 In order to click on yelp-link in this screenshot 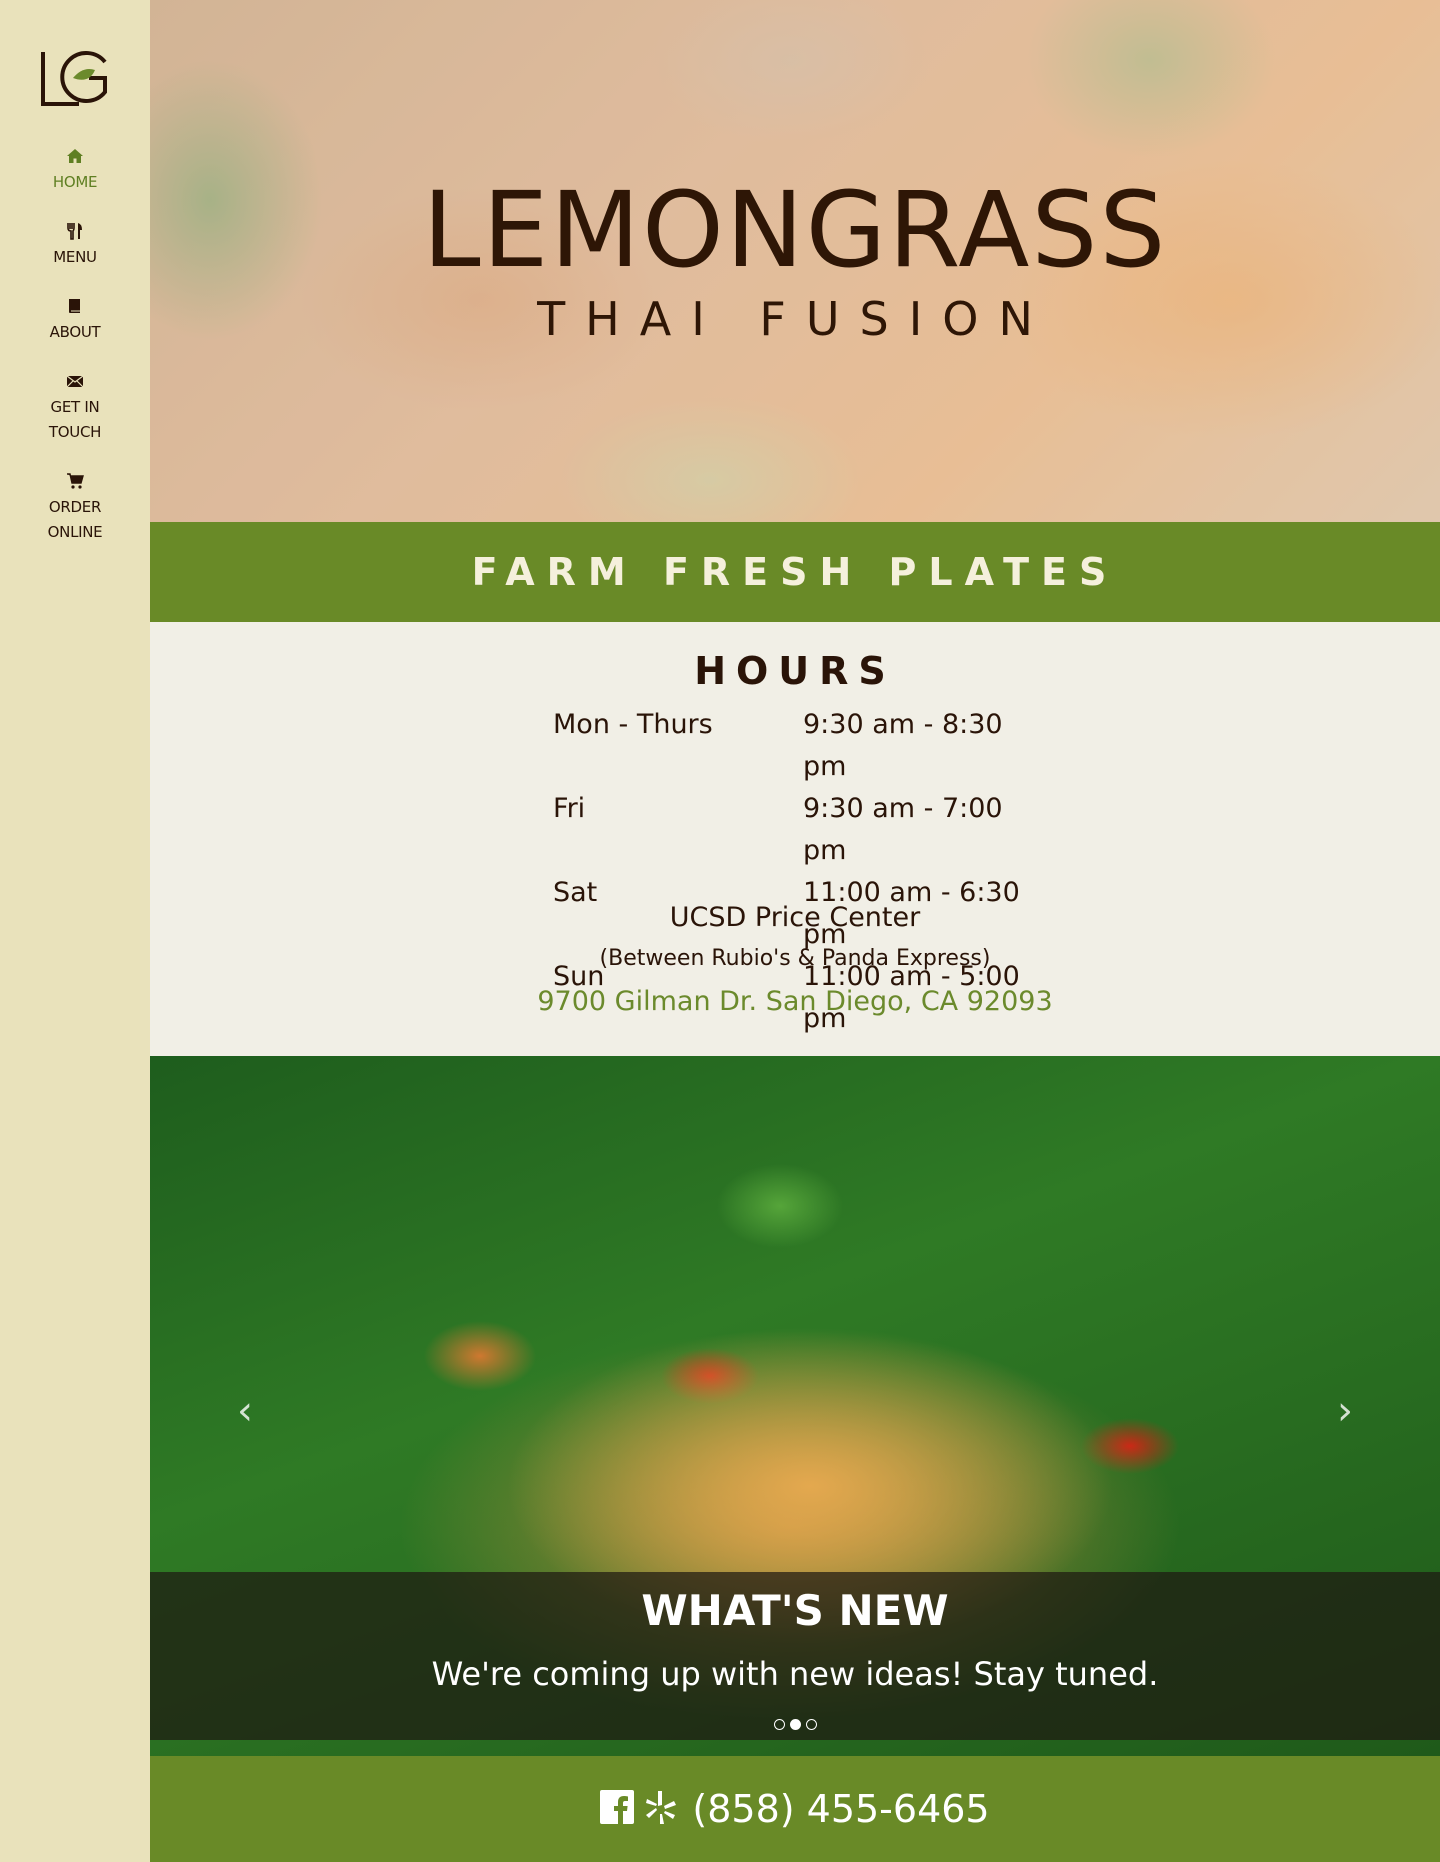, I will do `click(661, 1809)`.